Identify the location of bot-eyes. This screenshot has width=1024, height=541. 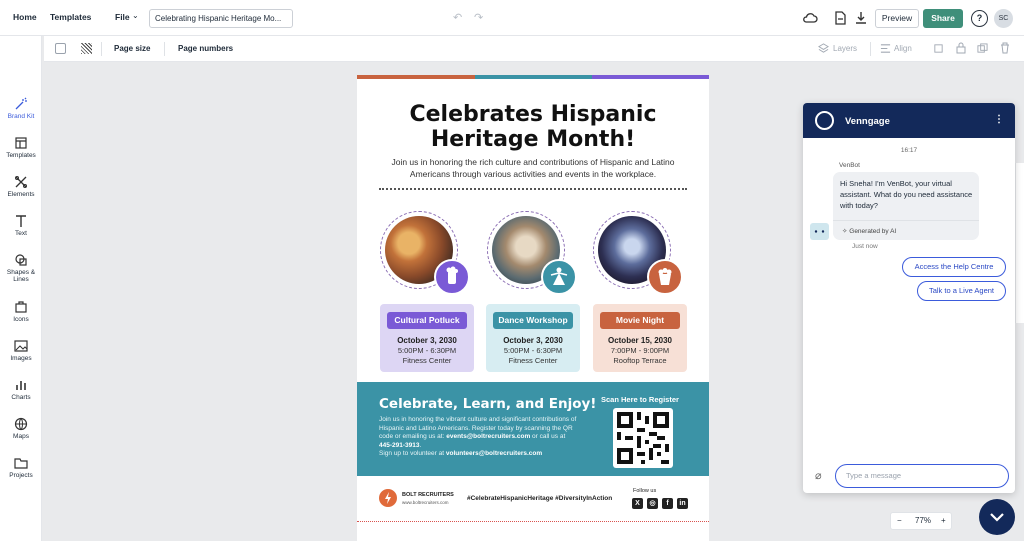
(819, 231).